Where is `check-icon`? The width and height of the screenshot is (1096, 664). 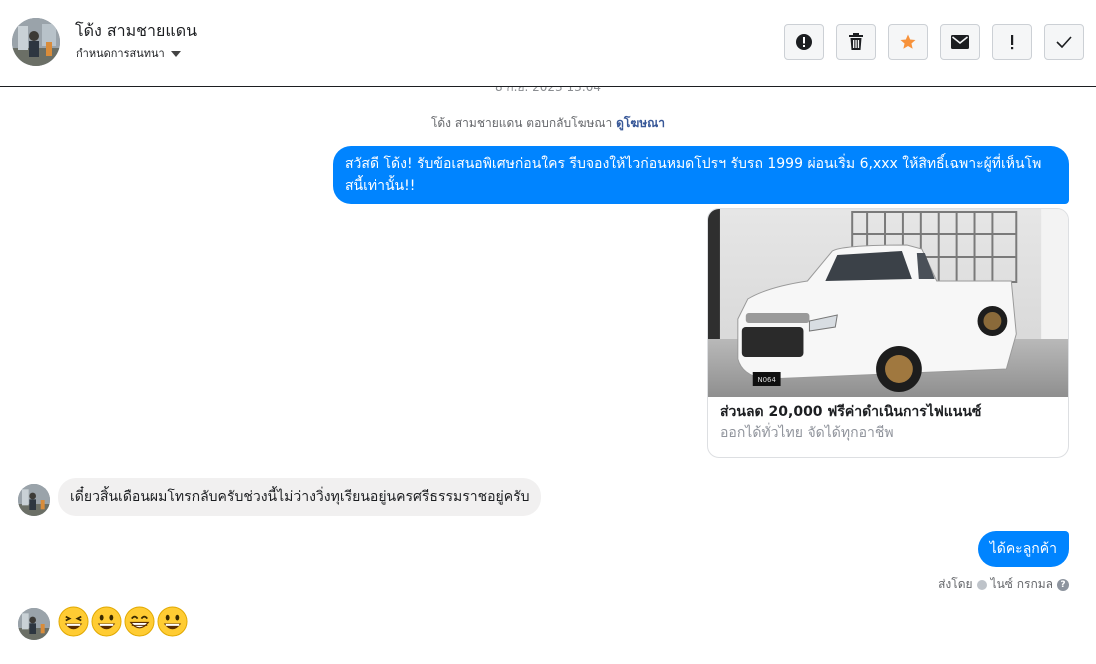 check-icon is located at coordinates (1064, 42).